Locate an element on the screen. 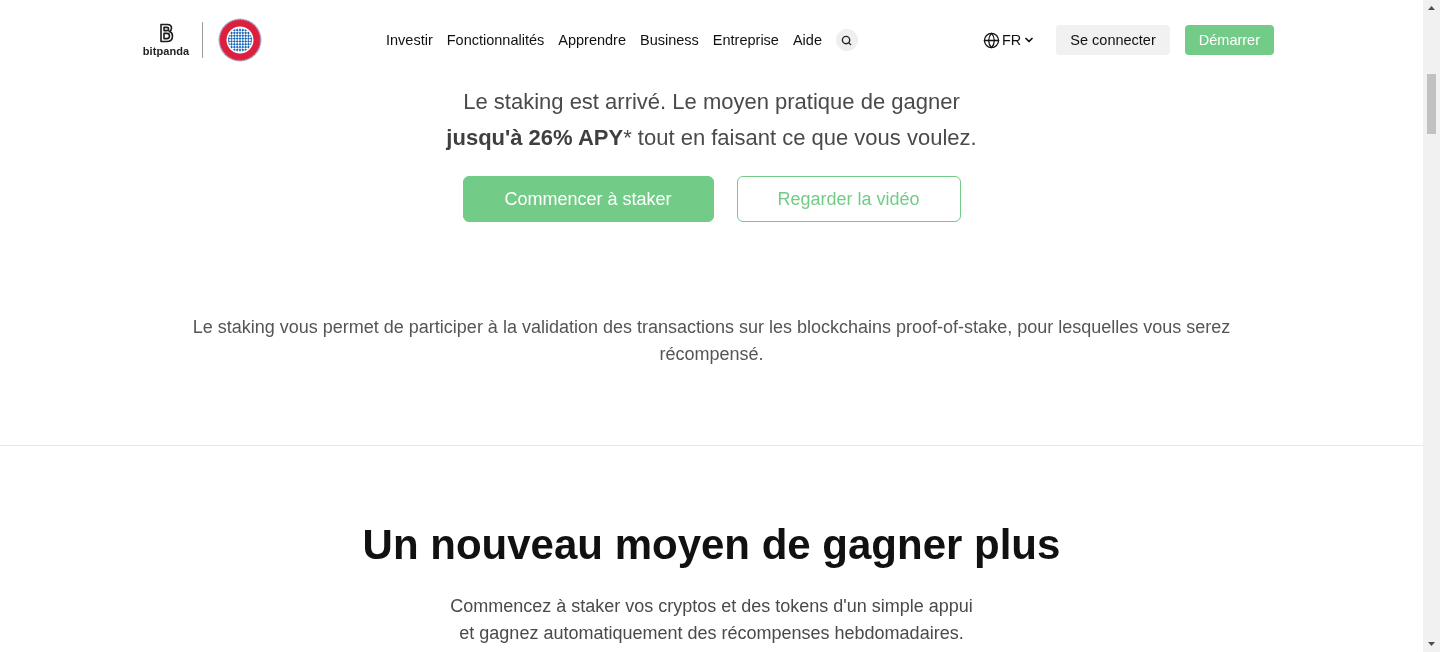  staking-description: Le staking vous permet de participer à la validation des transactions sur les blockchains proof-of-stake, pour lesquelles vous serez récompensé. is located at coordinates (711, 341).